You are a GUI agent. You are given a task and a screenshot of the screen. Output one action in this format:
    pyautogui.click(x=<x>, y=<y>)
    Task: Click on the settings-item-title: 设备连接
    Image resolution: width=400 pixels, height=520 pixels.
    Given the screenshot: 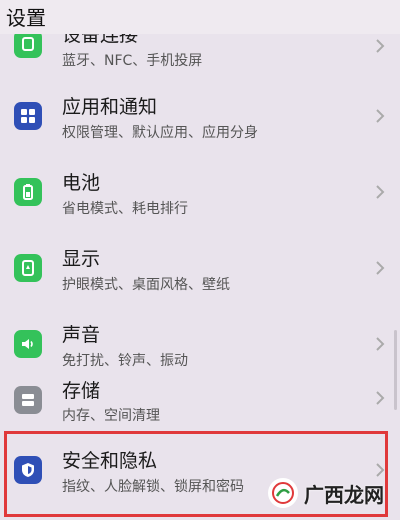 What is the action you would take?
    pyautogui.click(x=100, y=40)
    